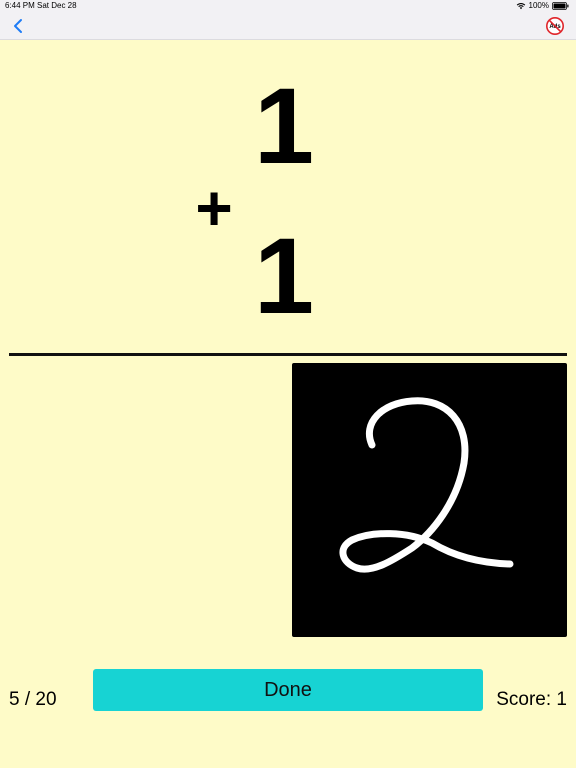  Describe the element at coordinates (288, 6) in the screenshot. I see `status-bar: 6:44 PM Sat Dec 28 100%` at that location.